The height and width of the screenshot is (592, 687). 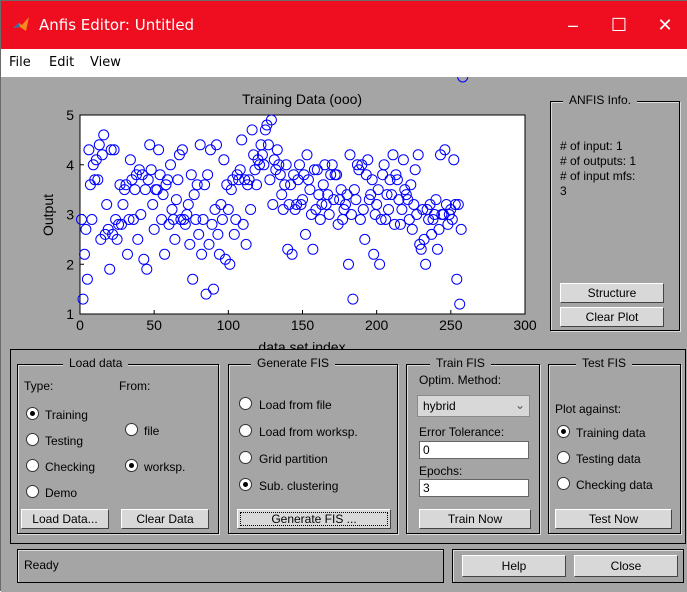 I want to click on radio-file-label: file, so click(x=152, y=431).